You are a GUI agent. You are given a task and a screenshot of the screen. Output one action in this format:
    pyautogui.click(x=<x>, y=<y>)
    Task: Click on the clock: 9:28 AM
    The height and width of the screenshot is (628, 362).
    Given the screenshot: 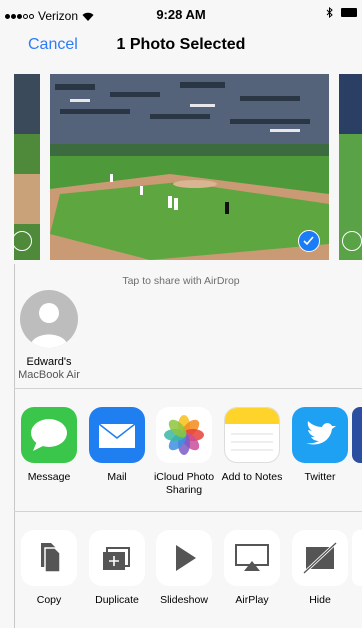 What is the action you would take?
    pyautogui.click(x=181, y=14)
    